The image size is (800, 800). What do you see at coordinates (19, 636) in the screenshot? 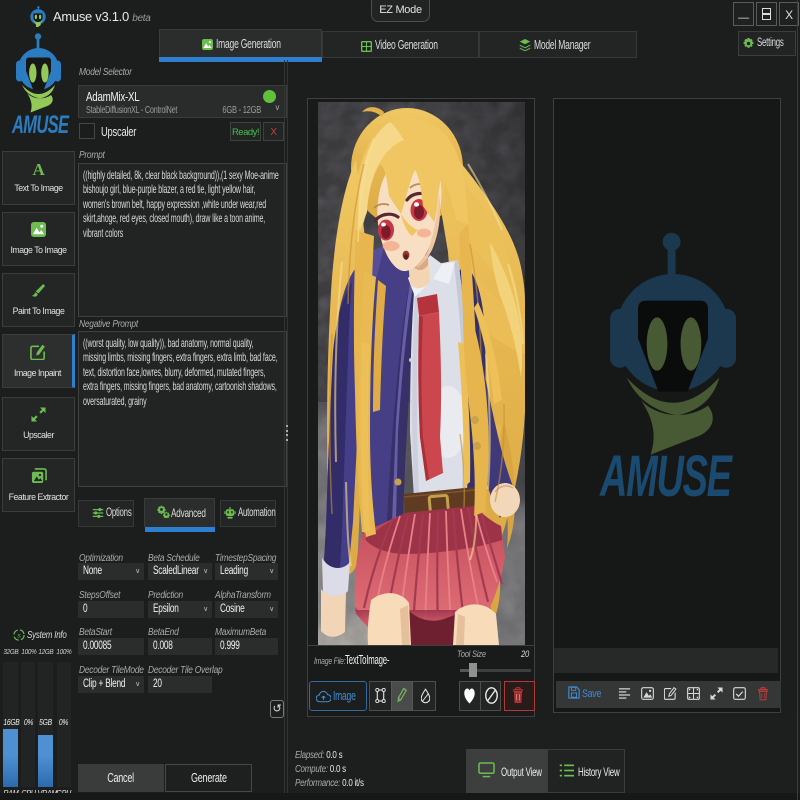
I see `svg-text: s` at bounding box center [19, 636].